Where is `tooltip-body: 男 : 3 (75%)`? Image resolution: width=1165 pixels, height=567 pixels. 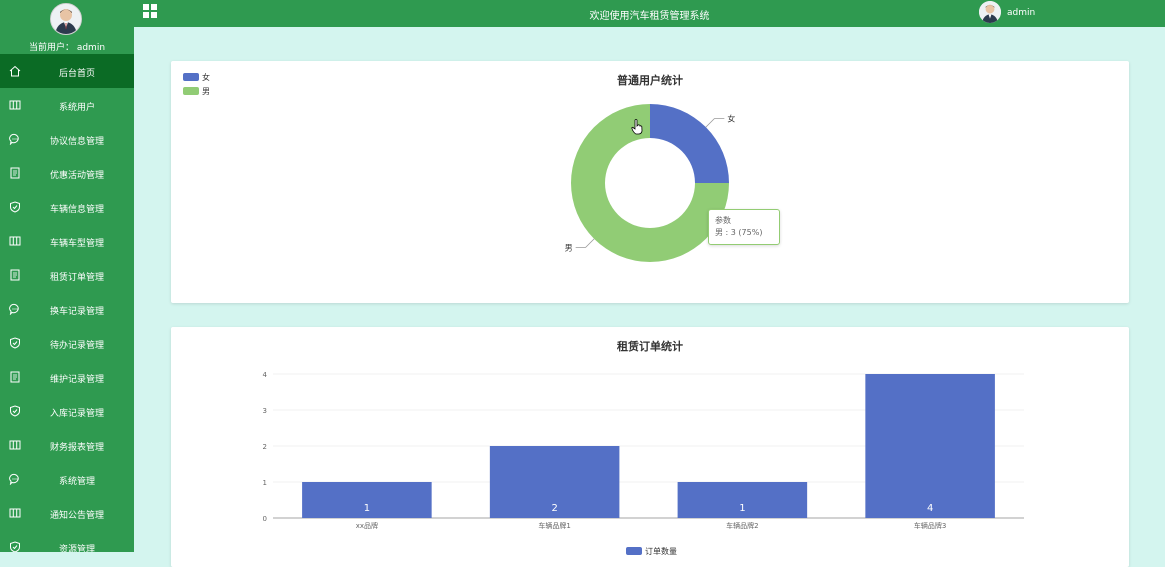 tooltip-body: 男 : 3 (75%) is located at coordinates (739, 232).